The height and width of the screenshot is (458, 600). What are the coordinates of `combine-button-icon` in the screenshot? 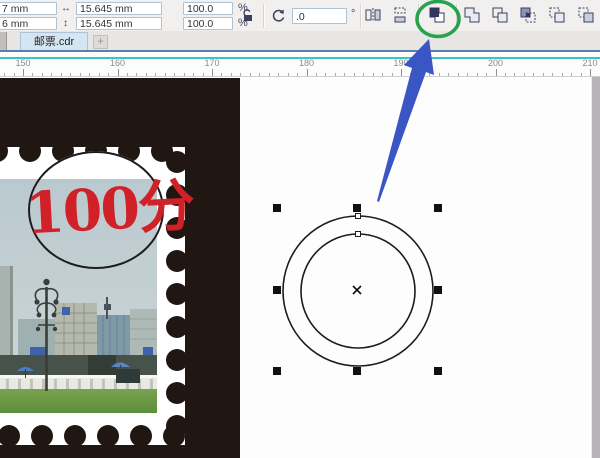 It's located at (438, 16).